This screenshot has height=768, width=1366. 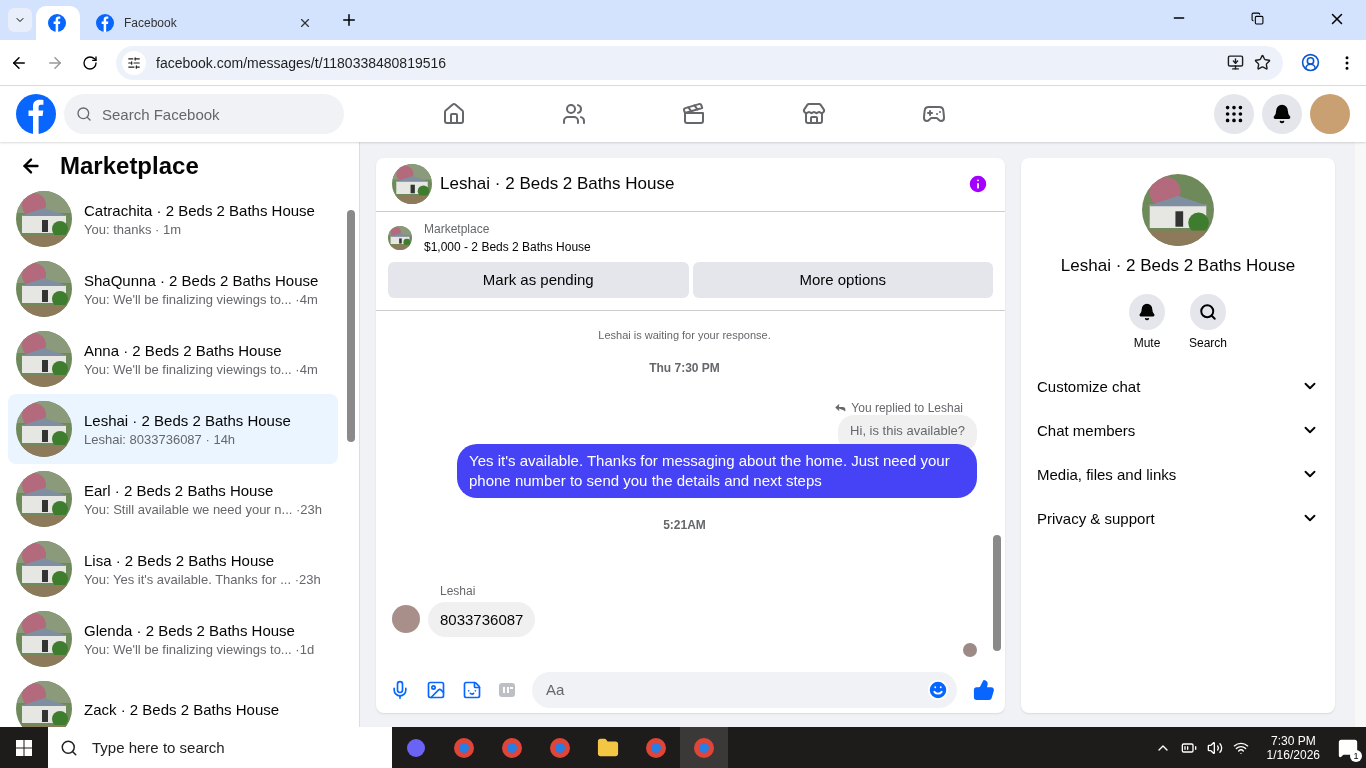 What do you see at coordinates (735, 690) in the screenshot?
I see `message-input: Aa` at bounding box center [735, 690].